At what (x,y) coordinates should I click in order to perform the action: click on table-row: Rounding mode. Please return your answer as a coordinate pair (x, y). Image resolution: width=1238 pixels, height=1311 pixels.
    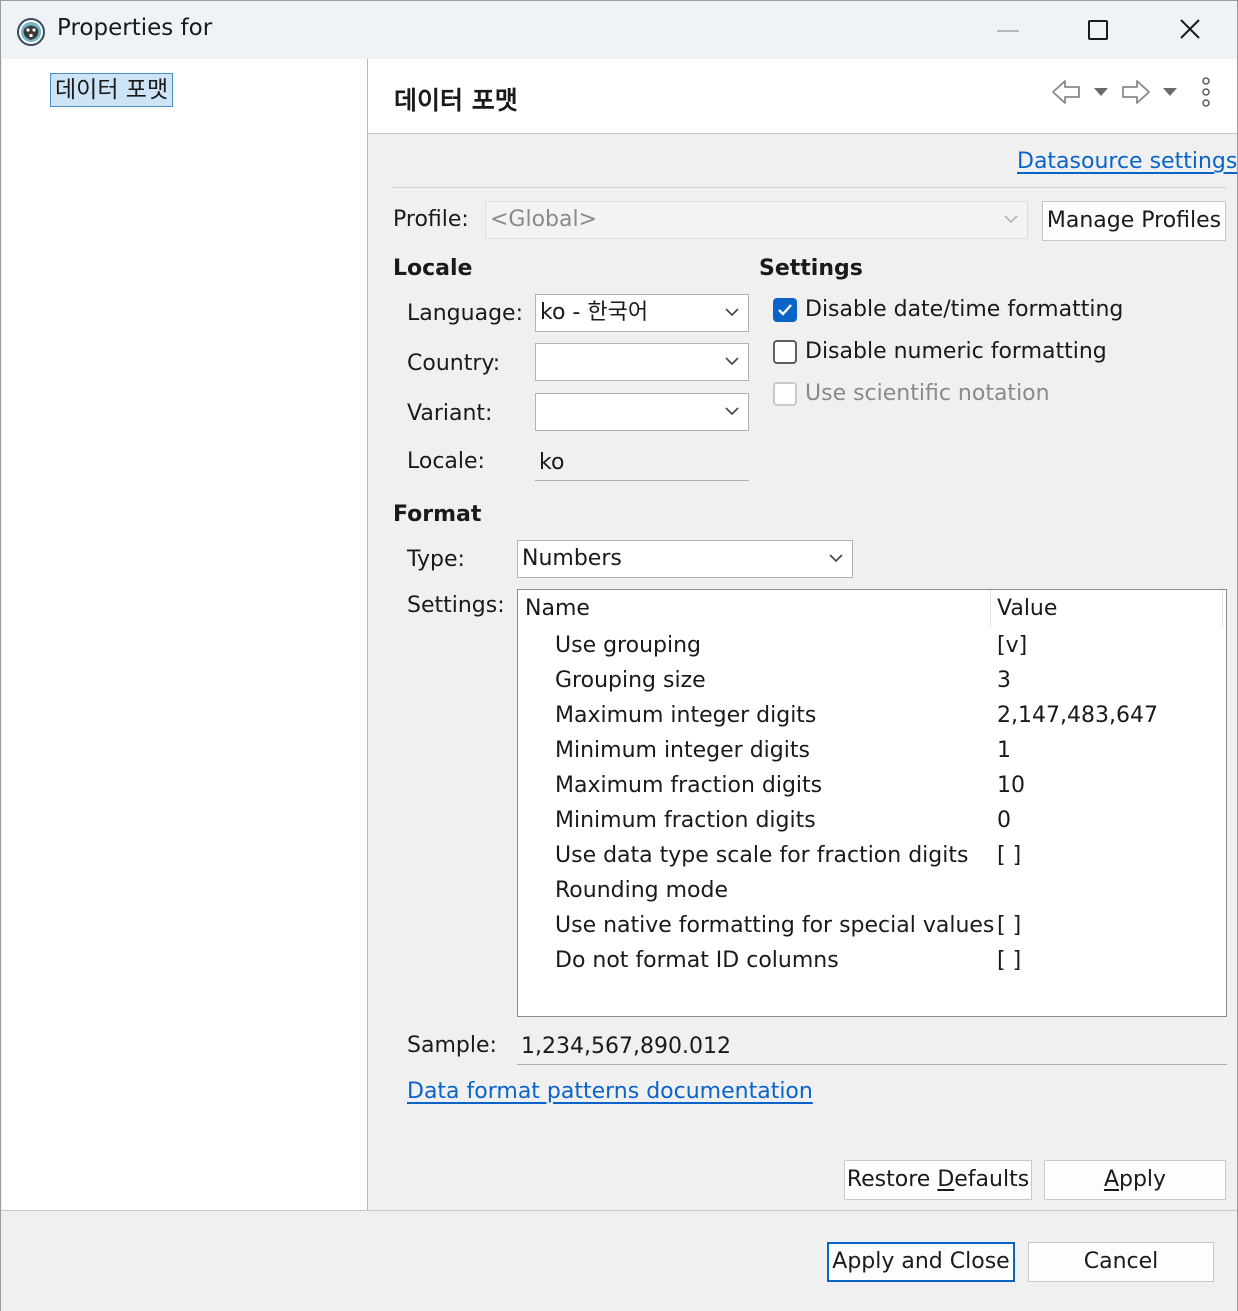
    Looking at the image, I should click on (871, 895).